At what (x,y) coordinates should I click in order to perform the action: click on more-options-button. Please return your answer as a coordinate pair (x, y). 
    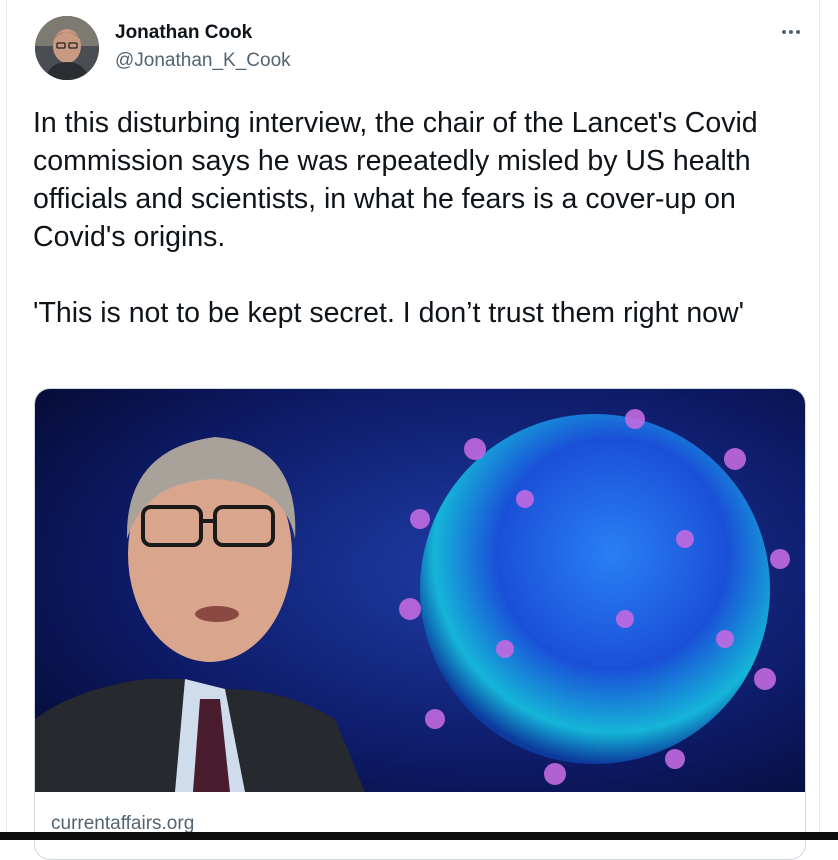
    Looking at the image, I should click on (791, 32).